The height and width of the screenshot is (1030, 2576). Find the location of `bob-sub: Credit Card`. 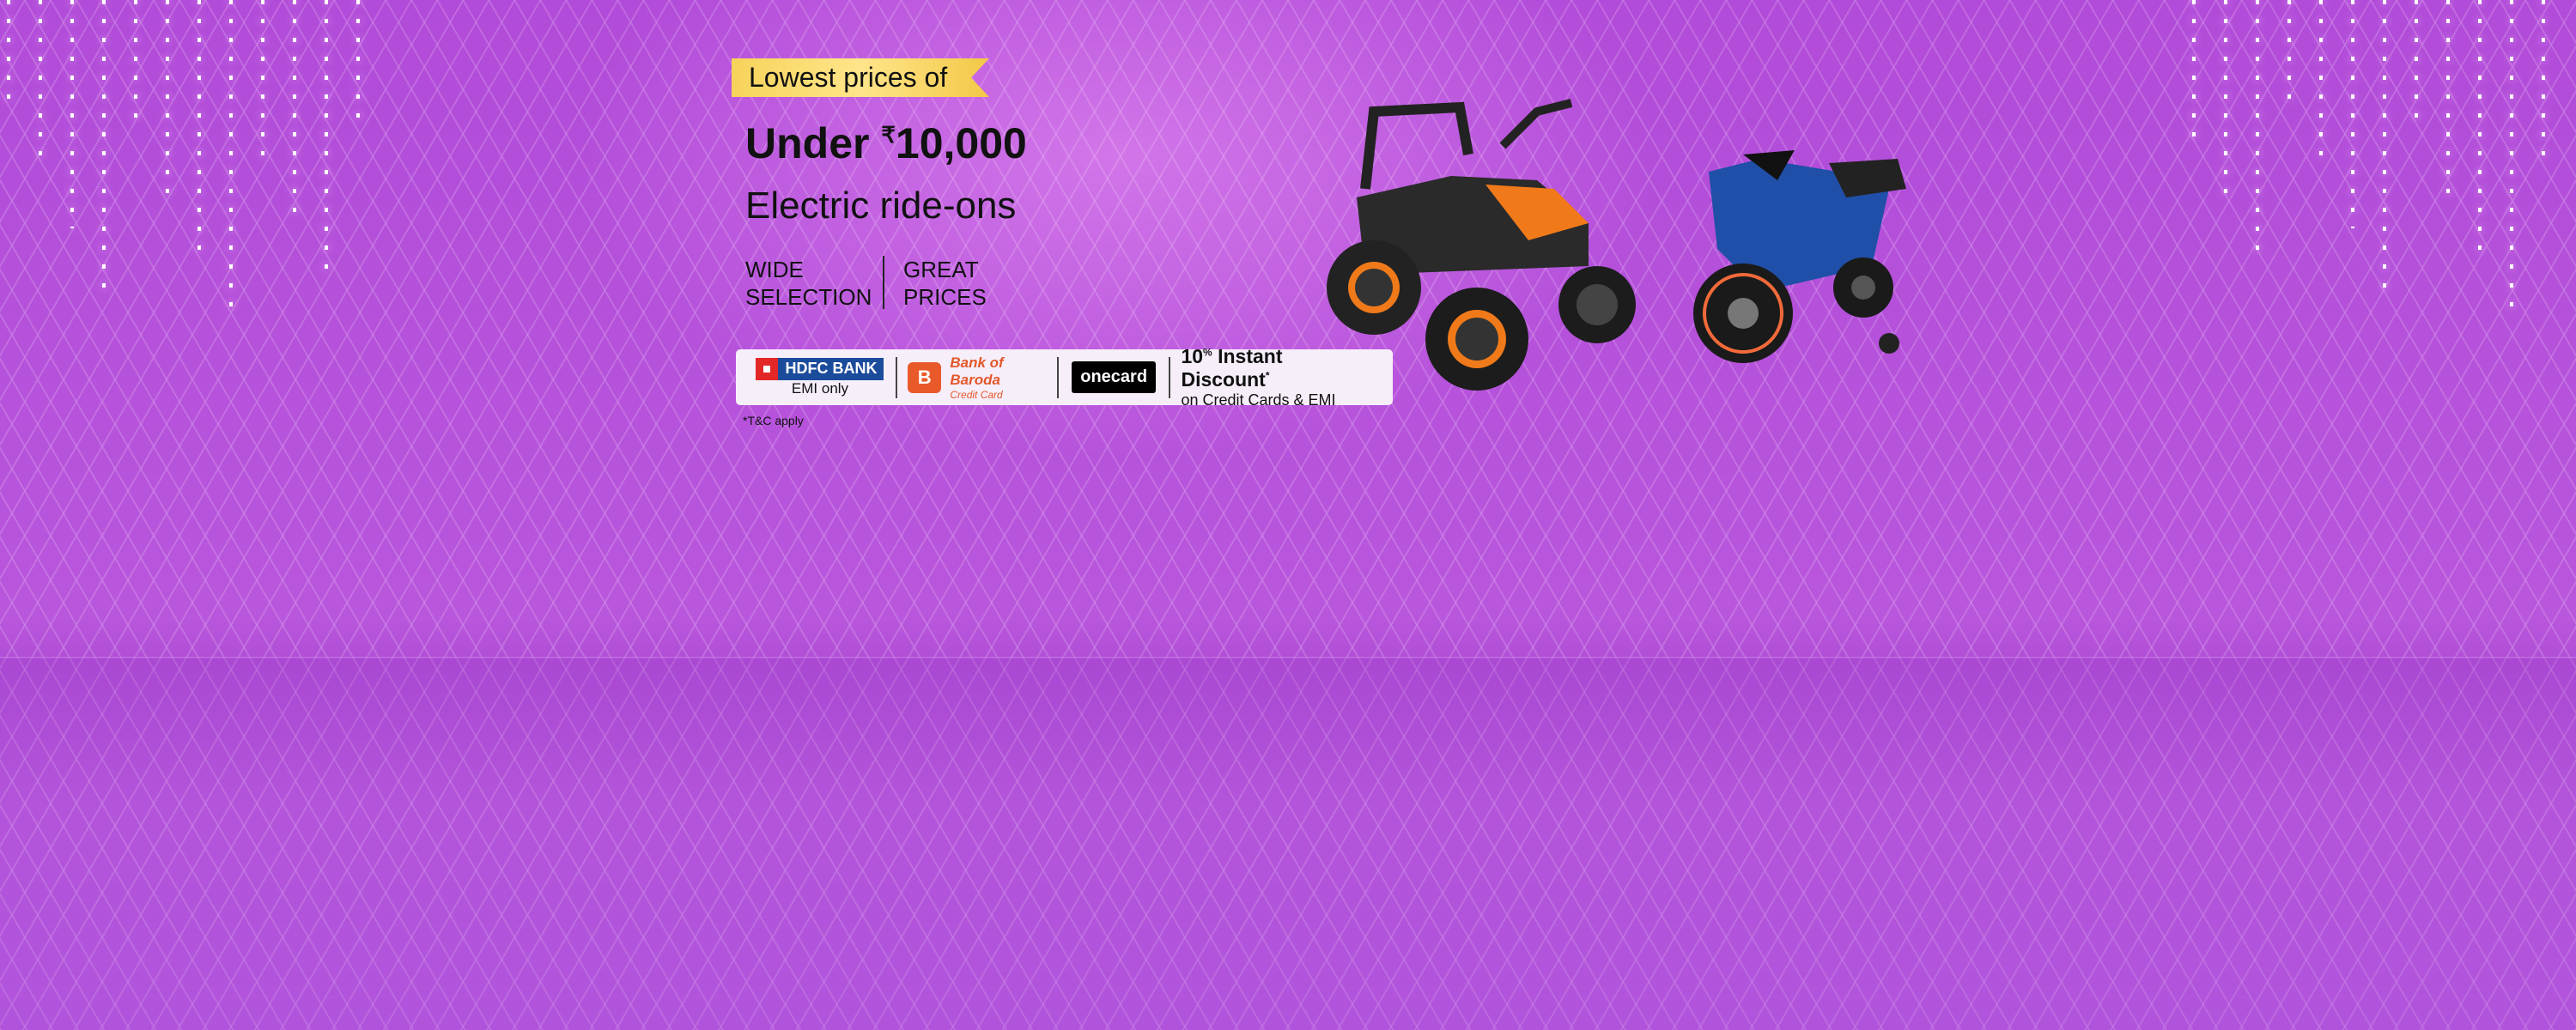

bob-sub: Credit Card is located at coordinates (976, 394).